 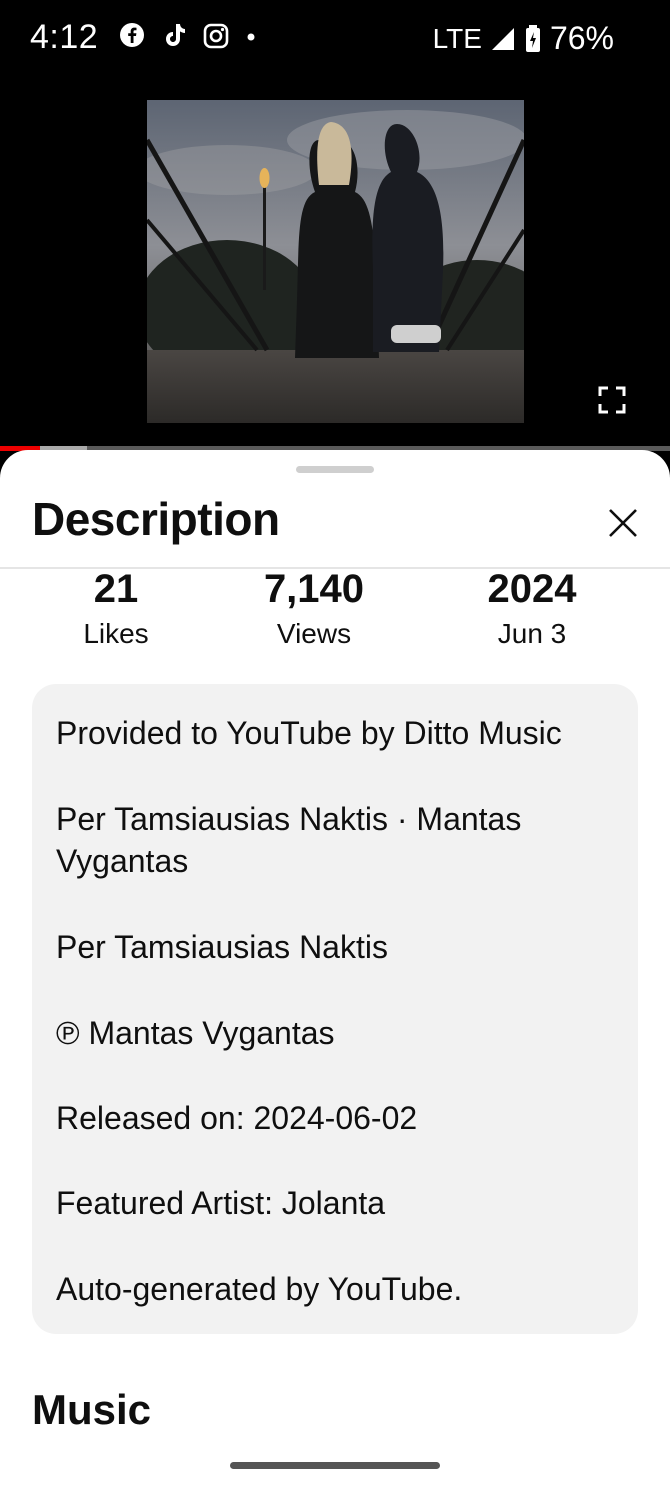 What do you see at coordinates (156, 519) in the screenshot?
I see `sheet-title: Description` at bounding box center [156, 519].